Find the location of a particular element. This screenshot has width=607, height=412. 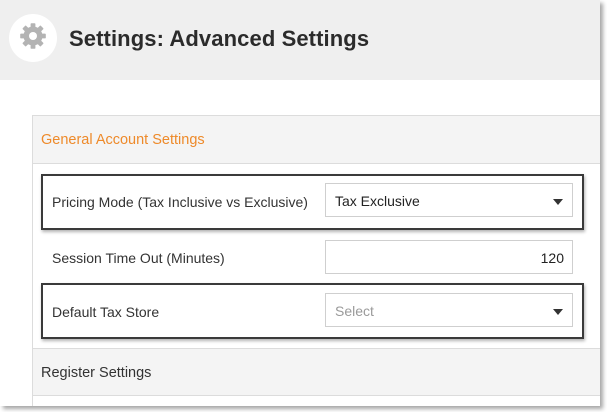

session-timeout-label: Session Time Out (Minutes) is located at coordinates (138, 258).